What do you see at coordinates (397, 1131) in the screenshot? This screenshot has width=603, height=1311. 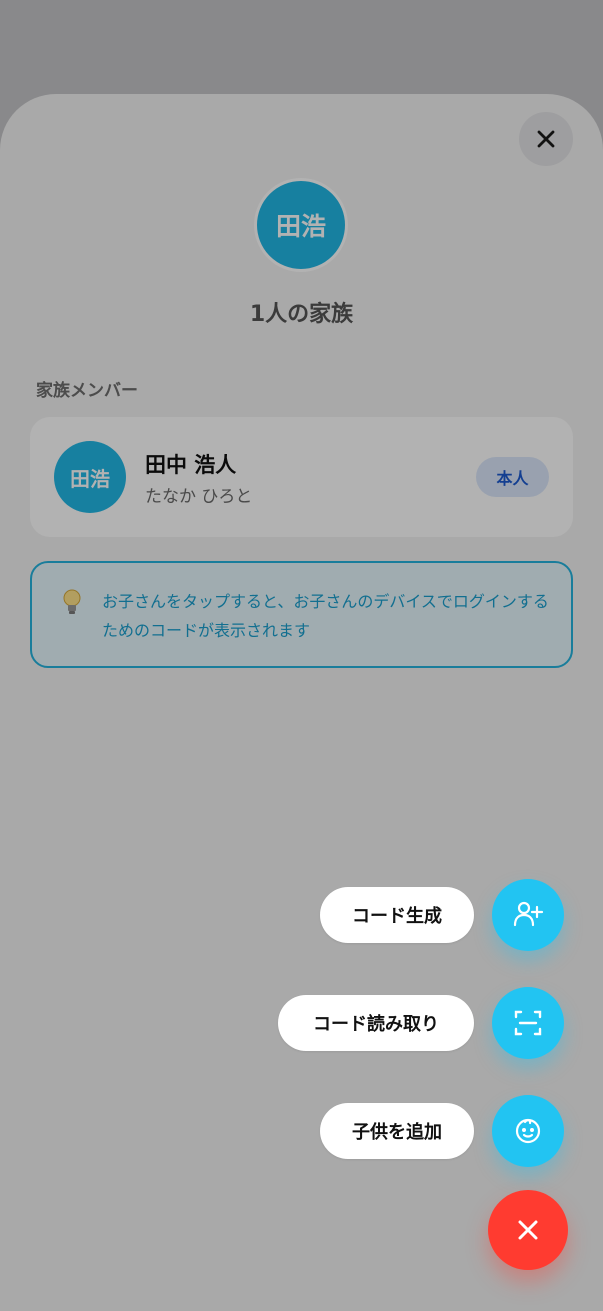 I see `fab-add-child-label: 子供を追加` at bounding box center [397, 1131].